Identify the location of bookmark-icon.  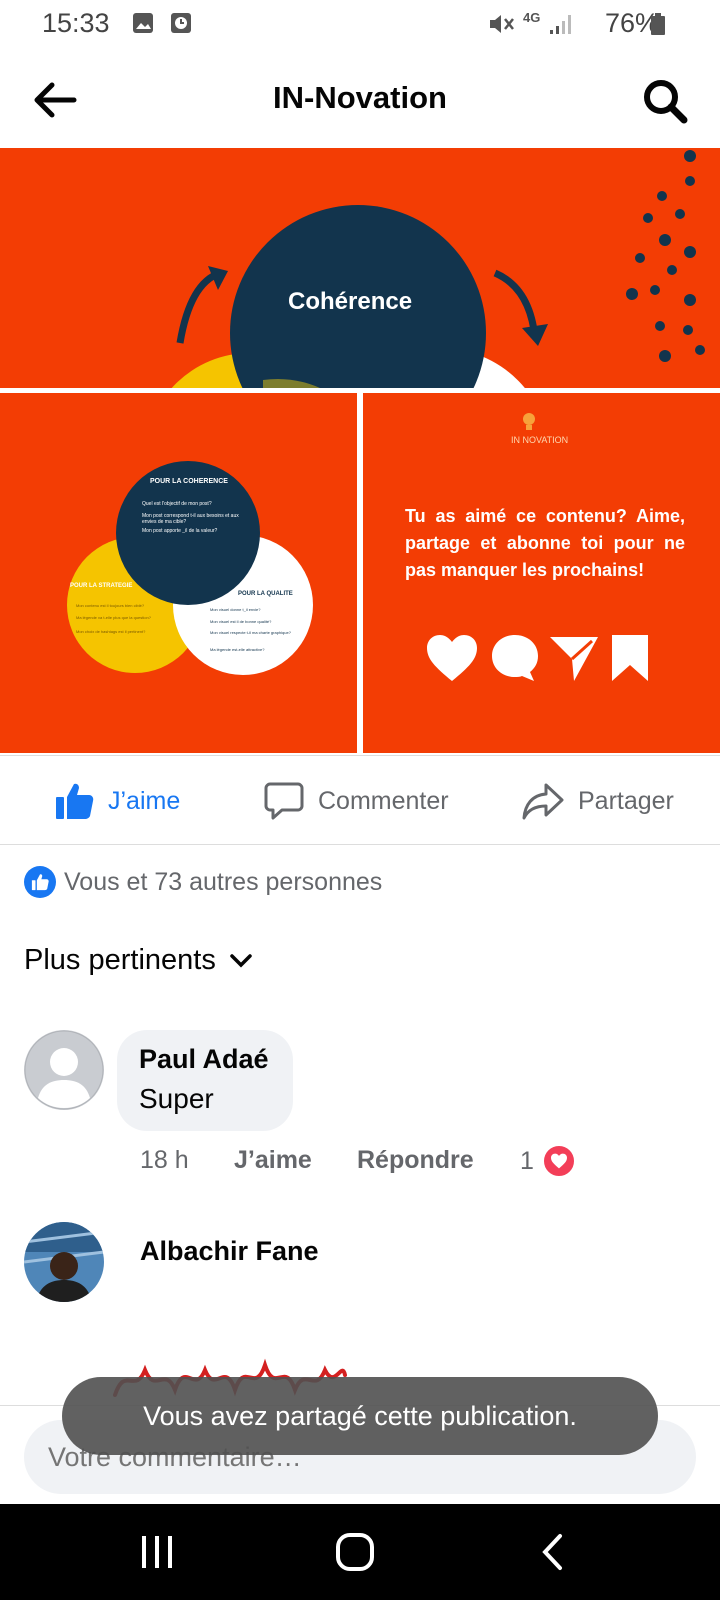
(630, 658).